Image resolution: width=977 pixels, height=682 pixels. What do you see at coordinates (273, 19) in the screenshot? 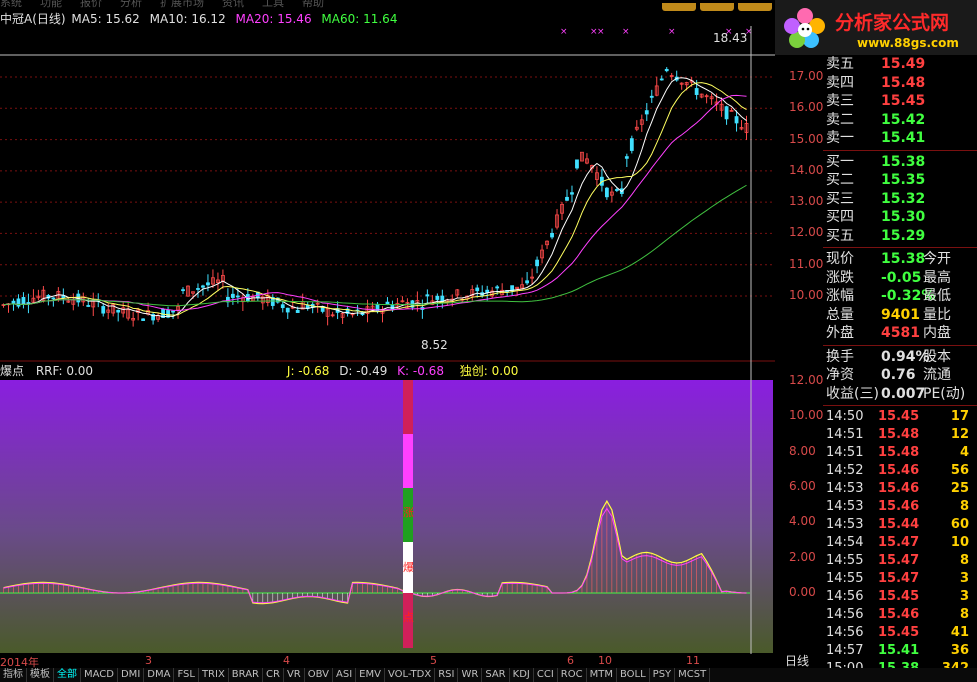
I see `ma20-label: MA20: 15.46` at bounding box center [273, 19].